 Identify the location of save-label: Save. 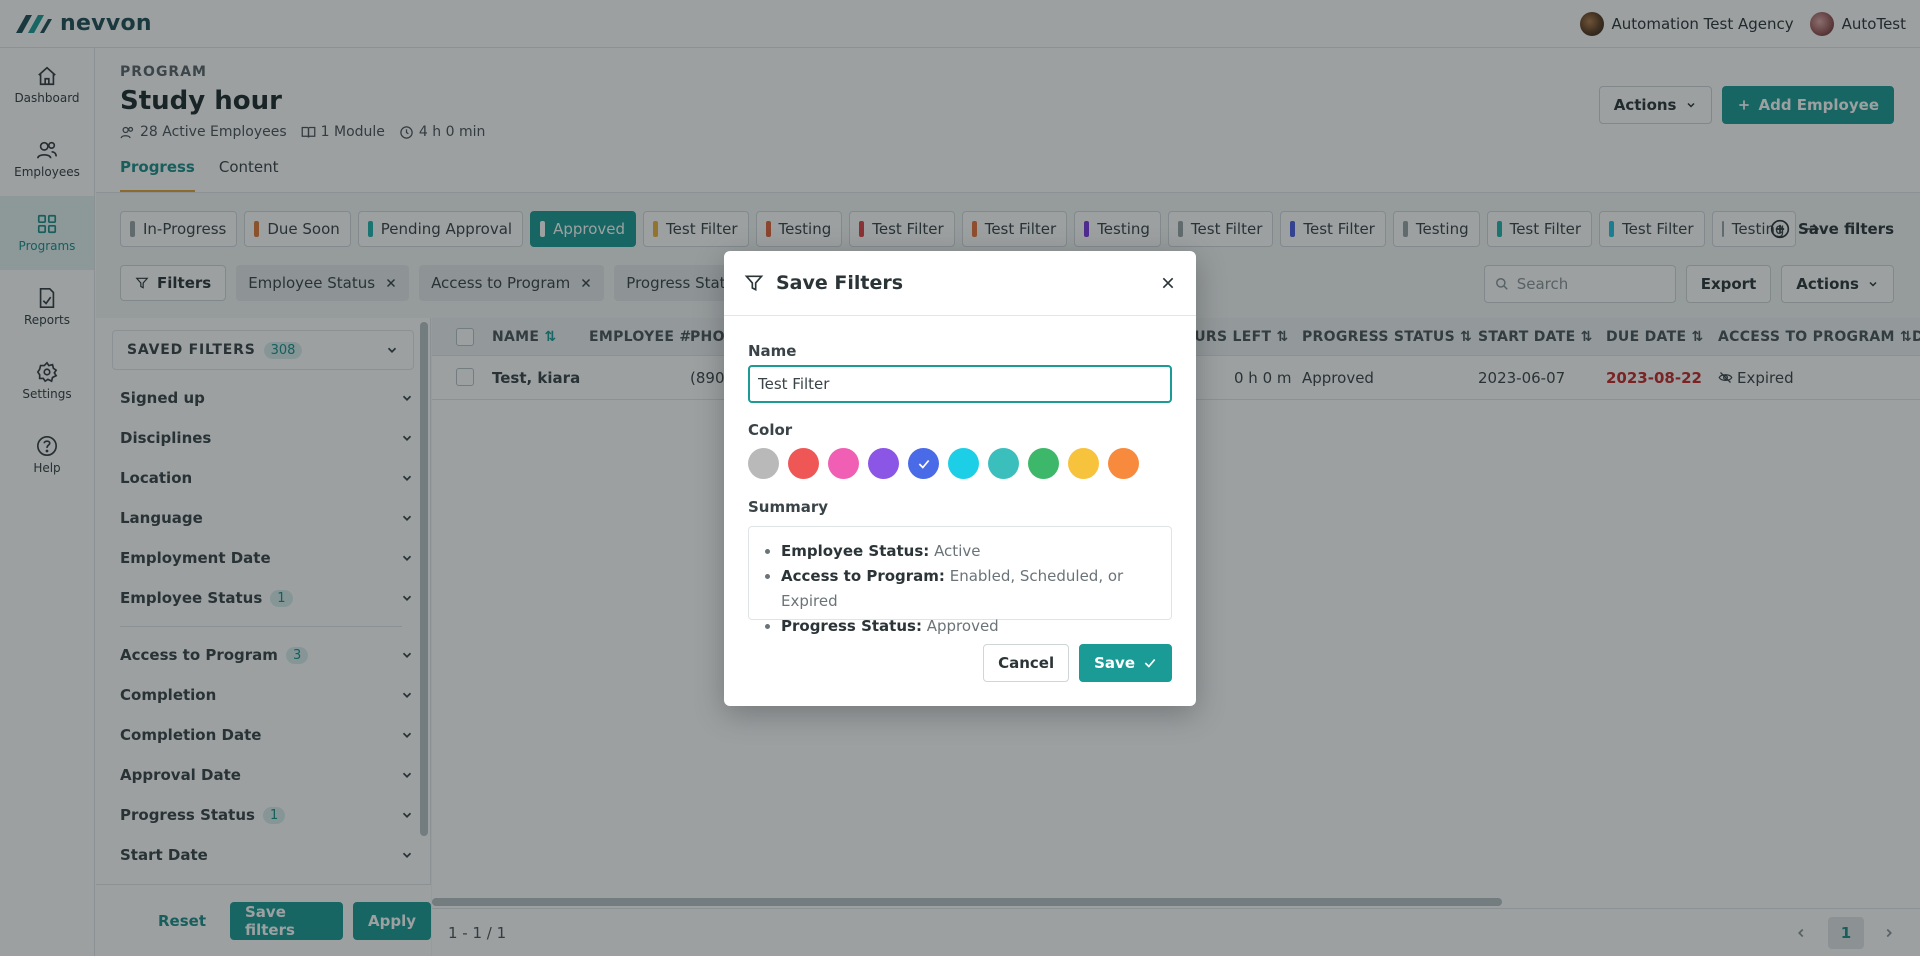
(1114, 663).